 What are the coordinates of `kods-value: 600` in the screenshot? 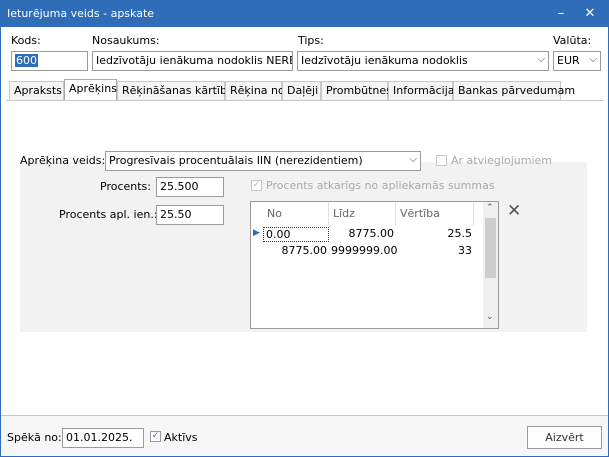 It's located at (26, 60).